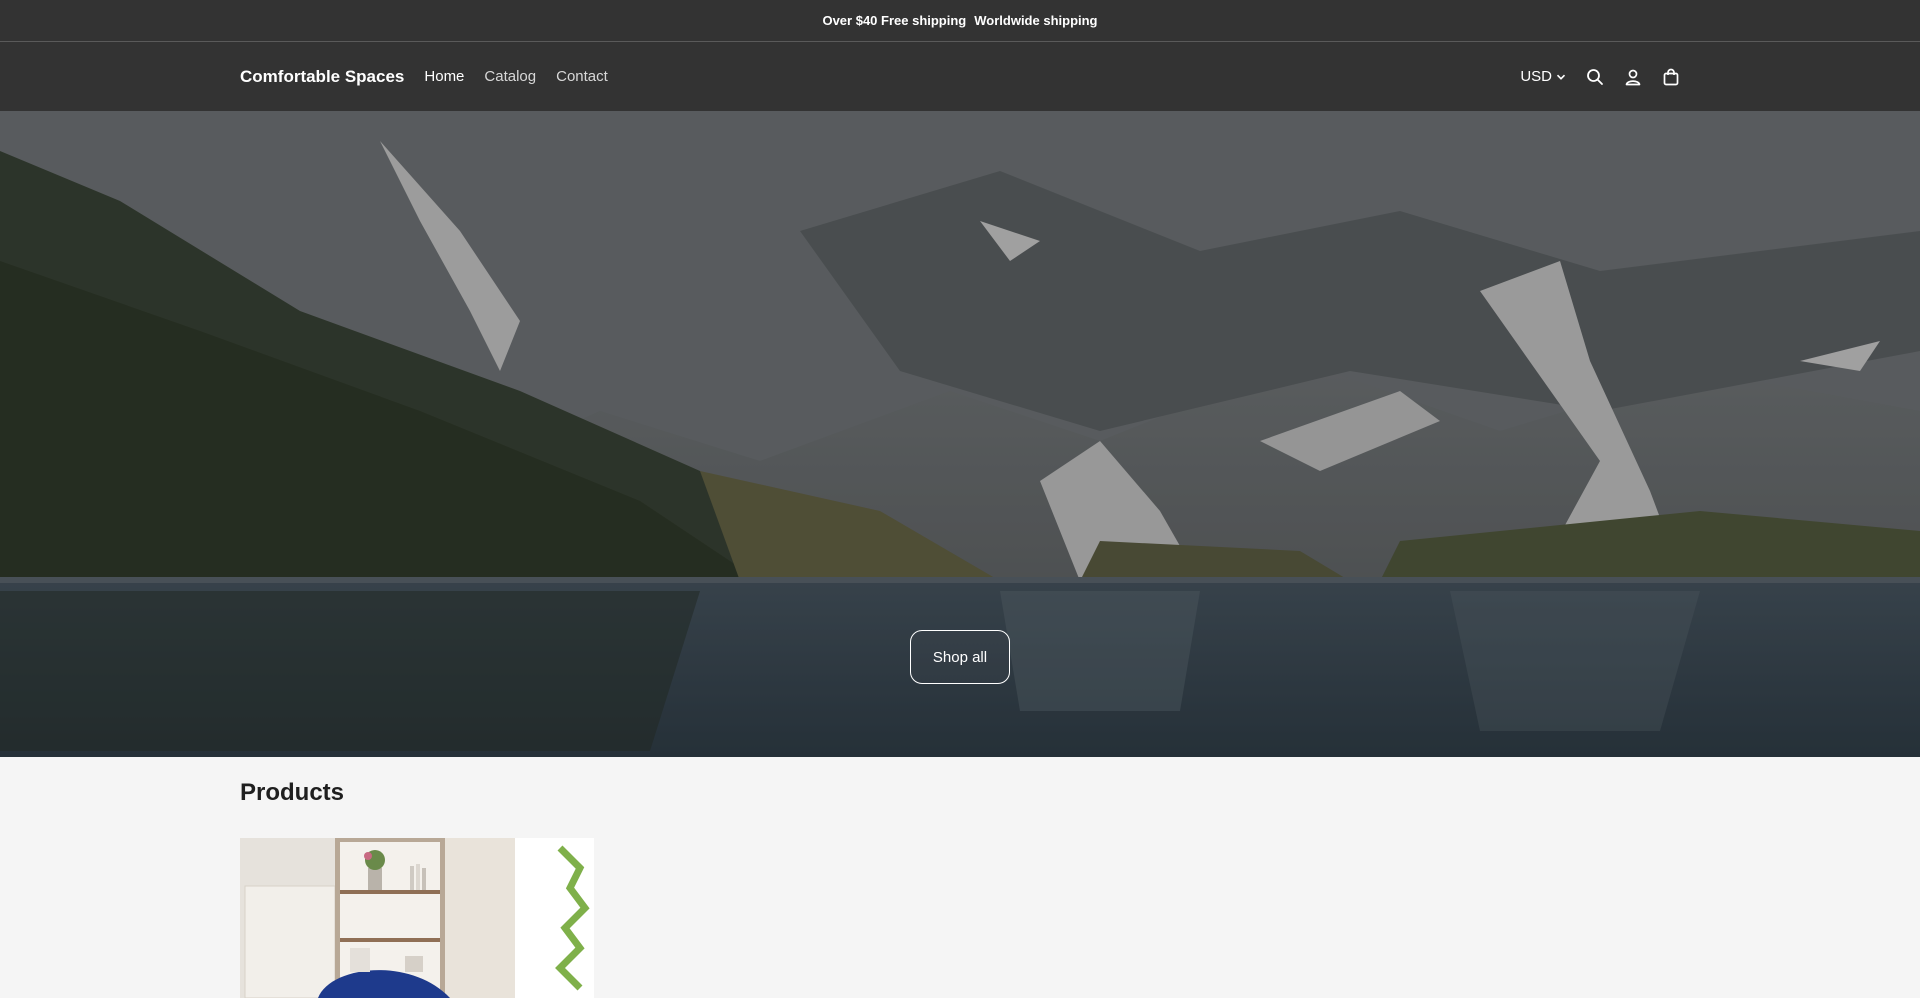  I want to click on nav-catalog: Catalog, so click(510, 76).